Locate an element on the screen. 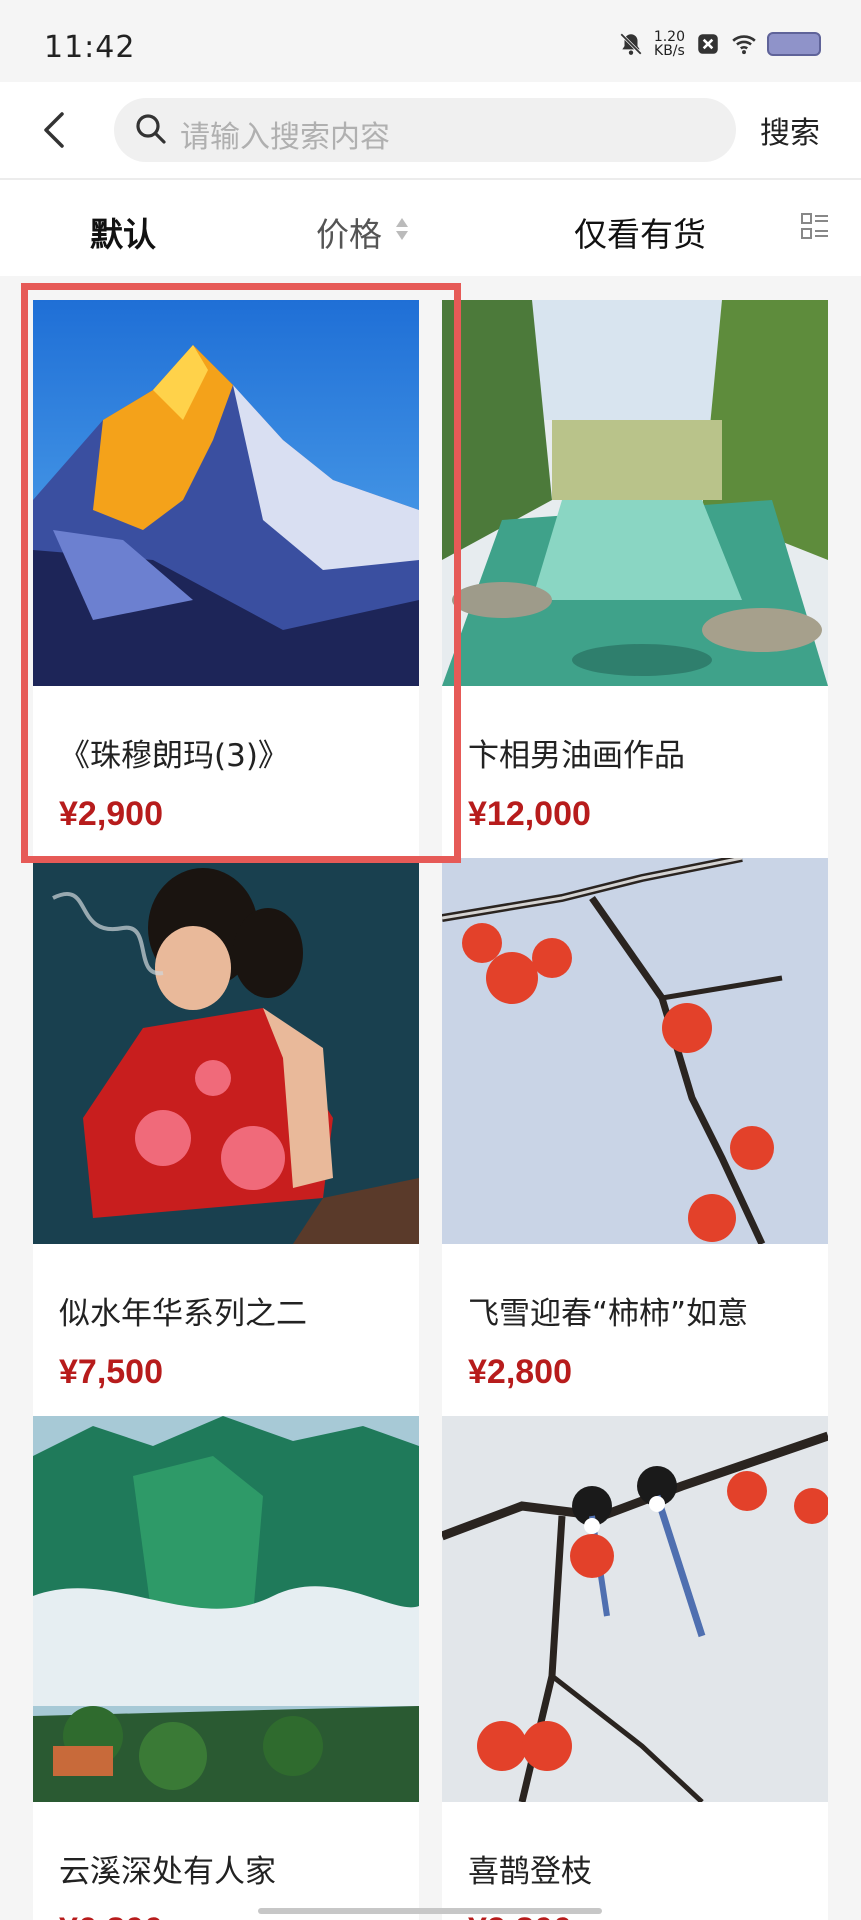 This screenshot has height=1920, width=861. net-speed: 1.20 KB/s is located at coordinates (669, 44).